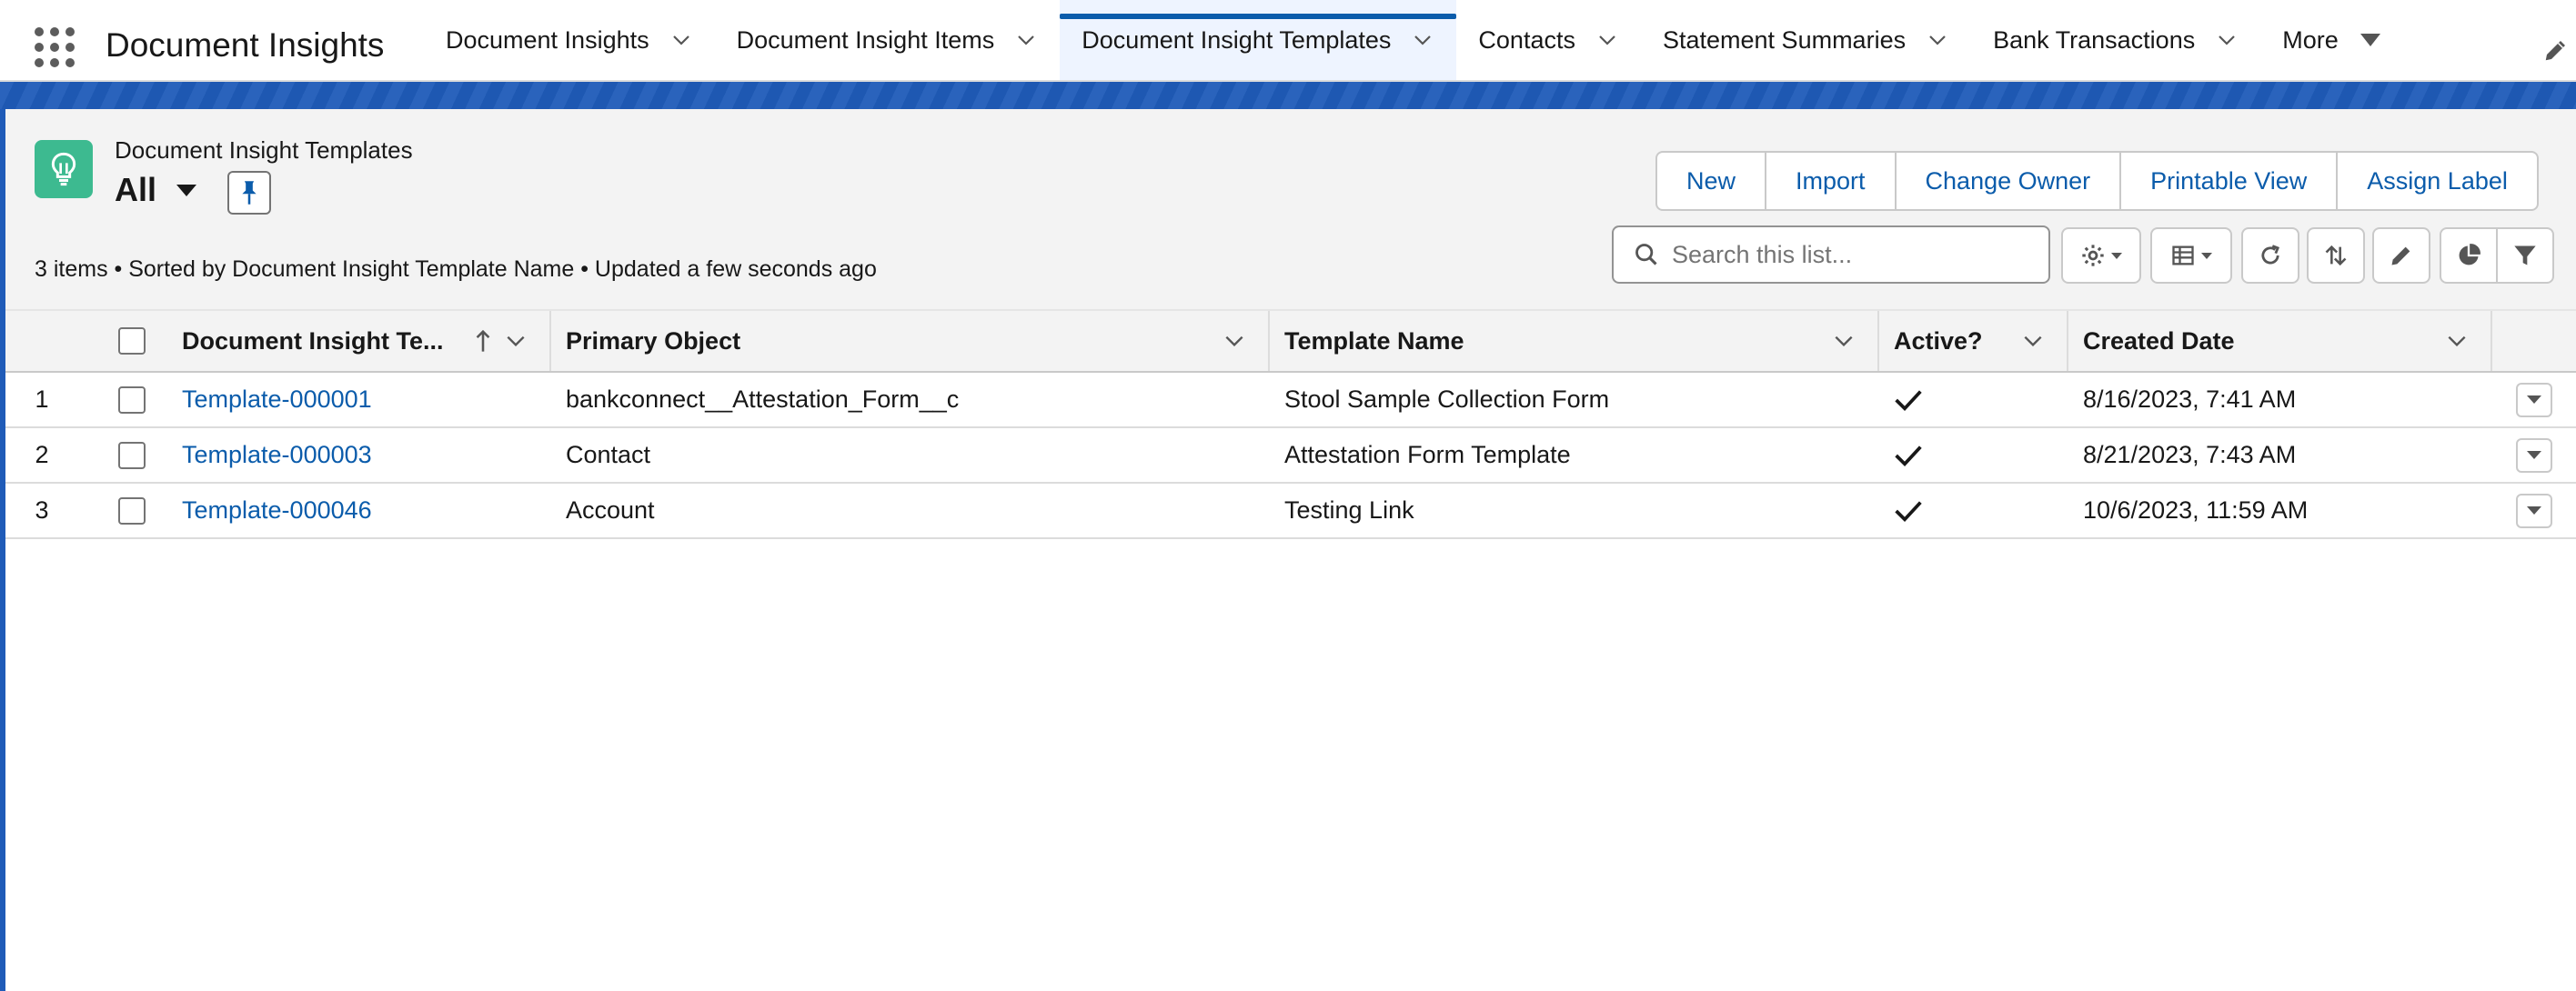 The image size is (2576, 991). Describe the element at coordinates (2115, 40) in the screenshot. I see `nav-tab-bank-transactions: Bank Transactions` at that location.